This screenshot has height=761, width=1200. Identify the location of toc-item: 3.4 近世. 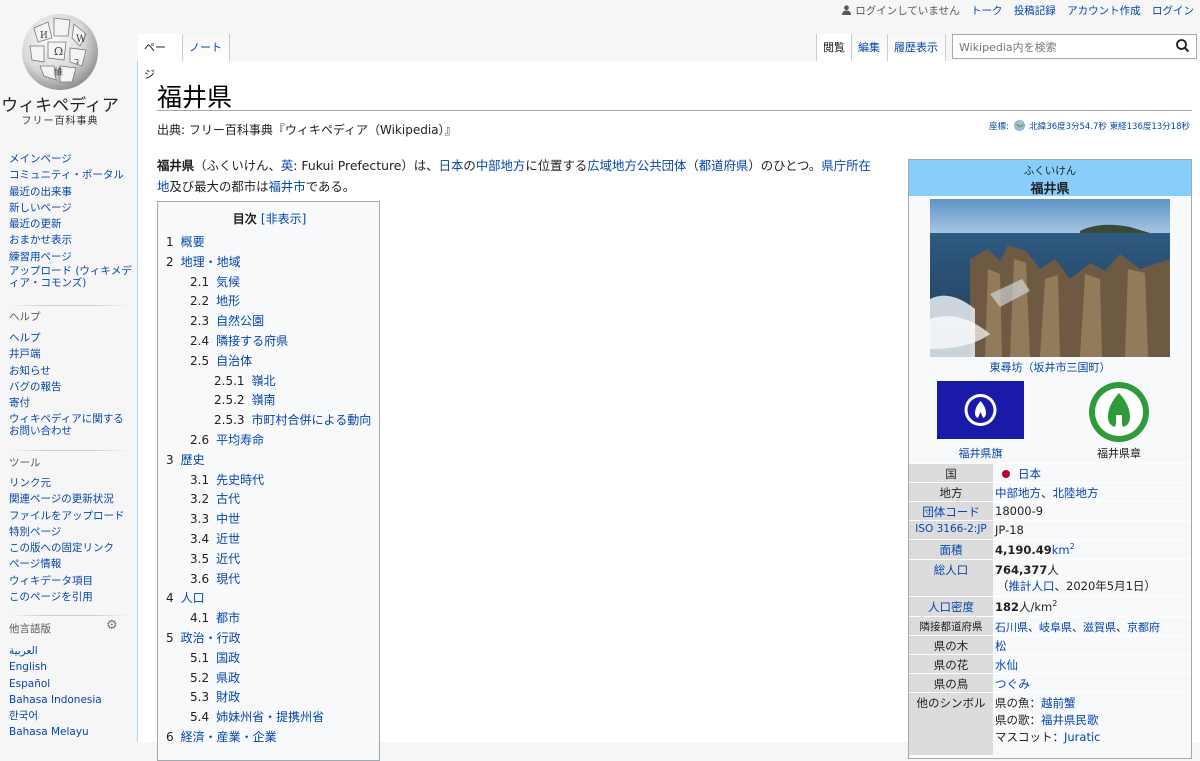
(215, 538).